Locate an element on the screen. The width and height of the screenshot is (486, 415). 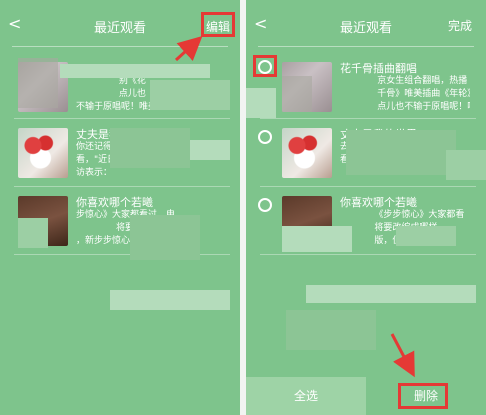
item-description: 去 看 is located at coordinates (345, 153).